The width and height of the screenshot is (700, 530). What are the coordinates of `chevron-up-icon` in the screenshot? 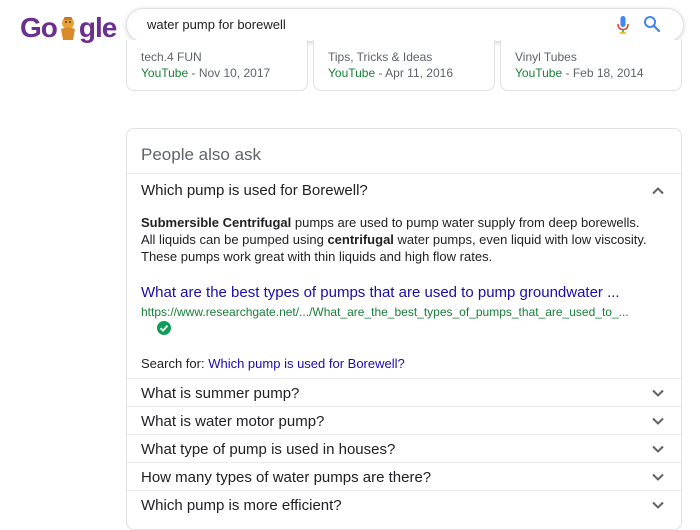 It's located at (658, 191).